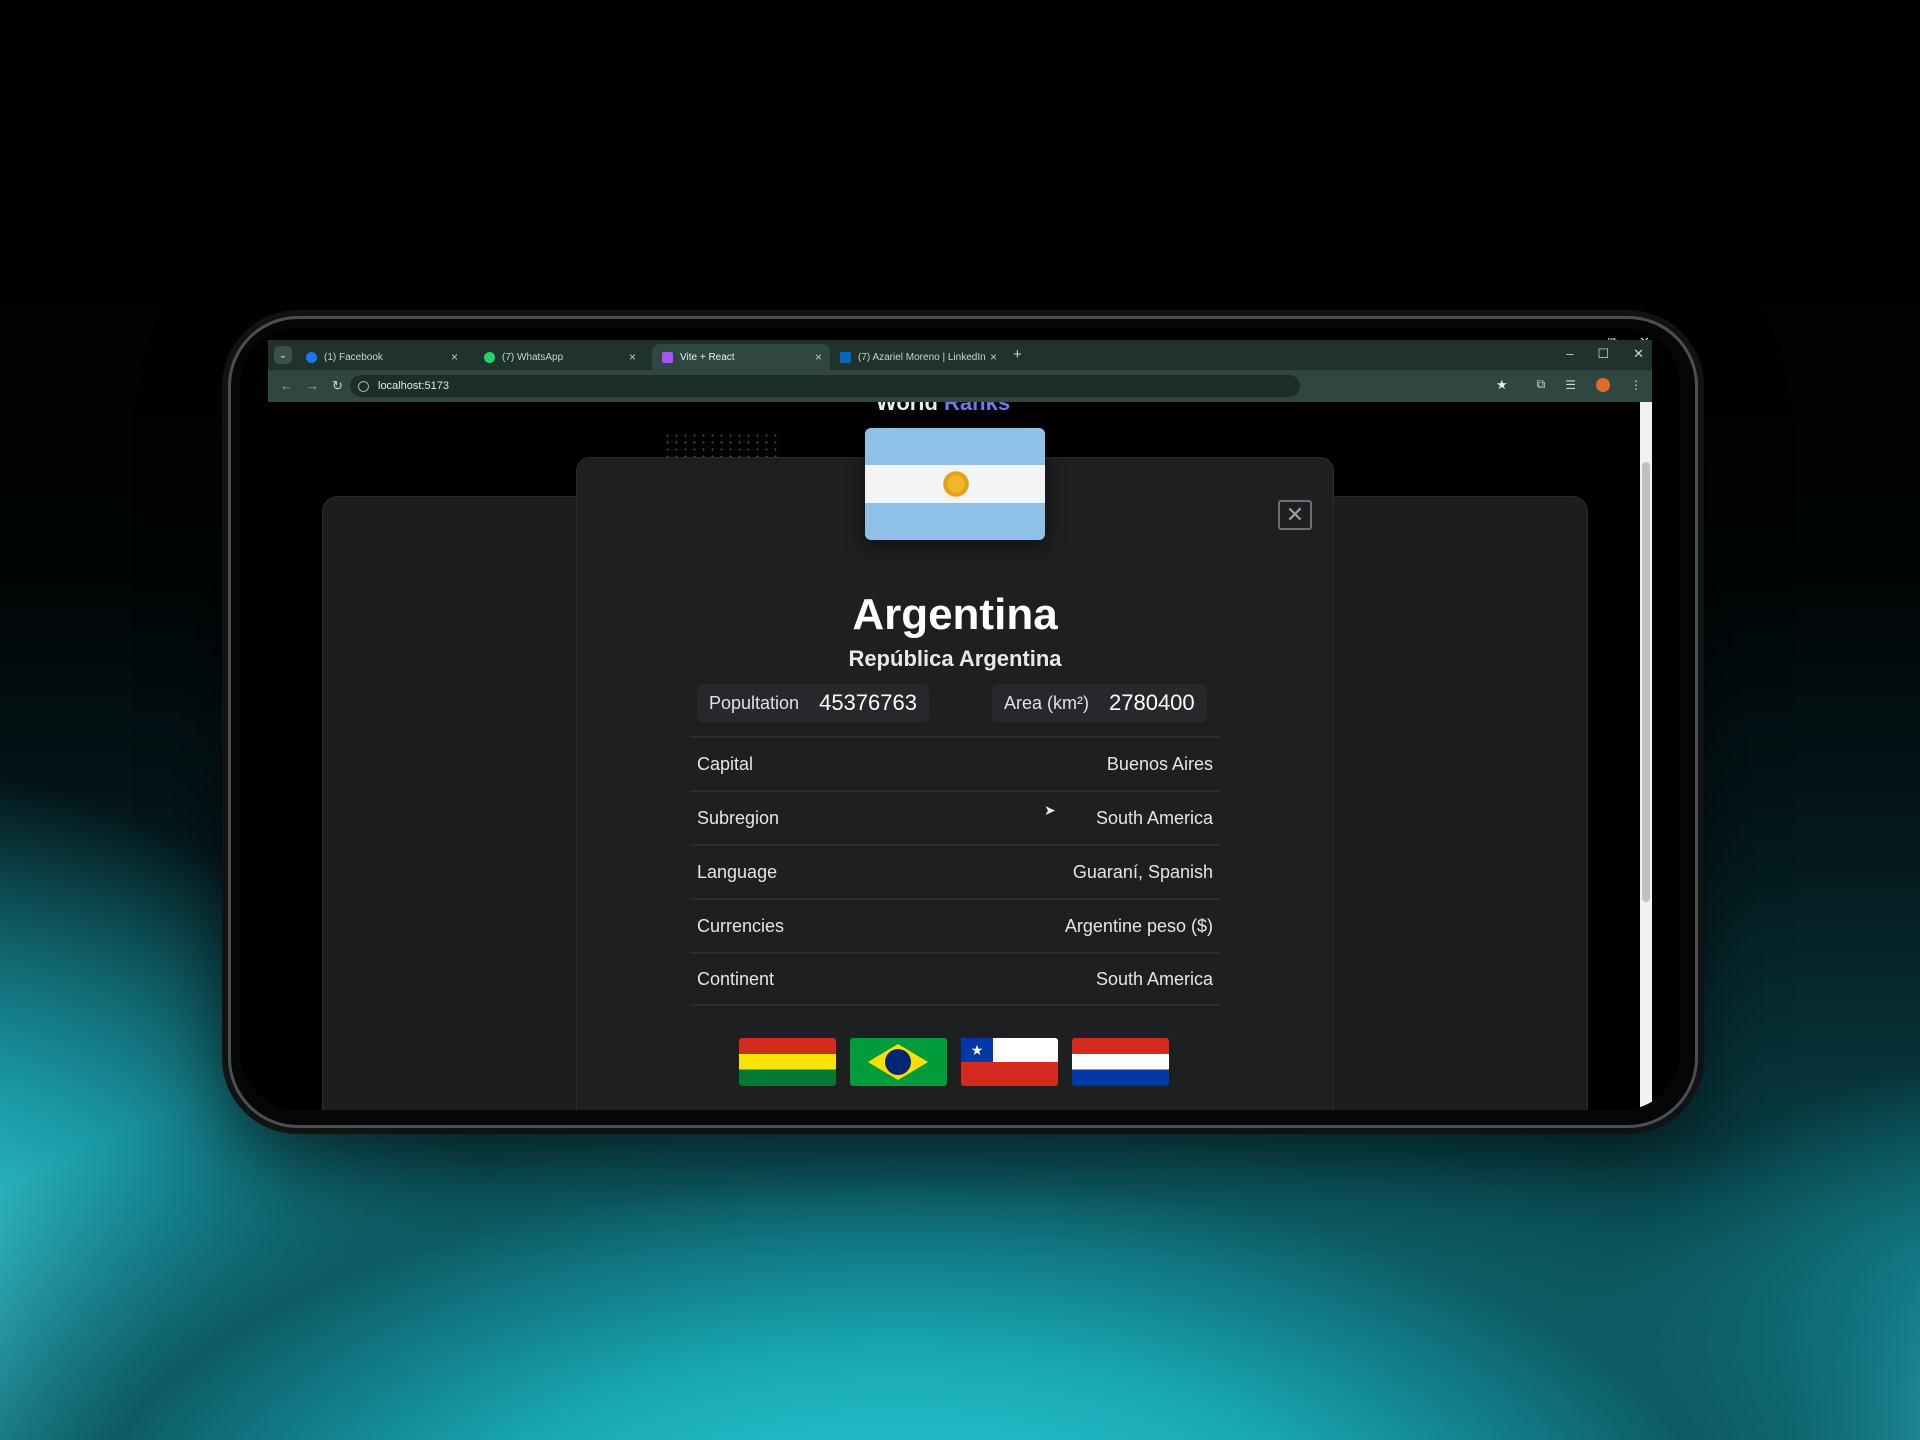  What do you see at coordinates (1152, 702) in the screenshot?
I see `area-value: 2780400` at bounding box center [1152, 702].